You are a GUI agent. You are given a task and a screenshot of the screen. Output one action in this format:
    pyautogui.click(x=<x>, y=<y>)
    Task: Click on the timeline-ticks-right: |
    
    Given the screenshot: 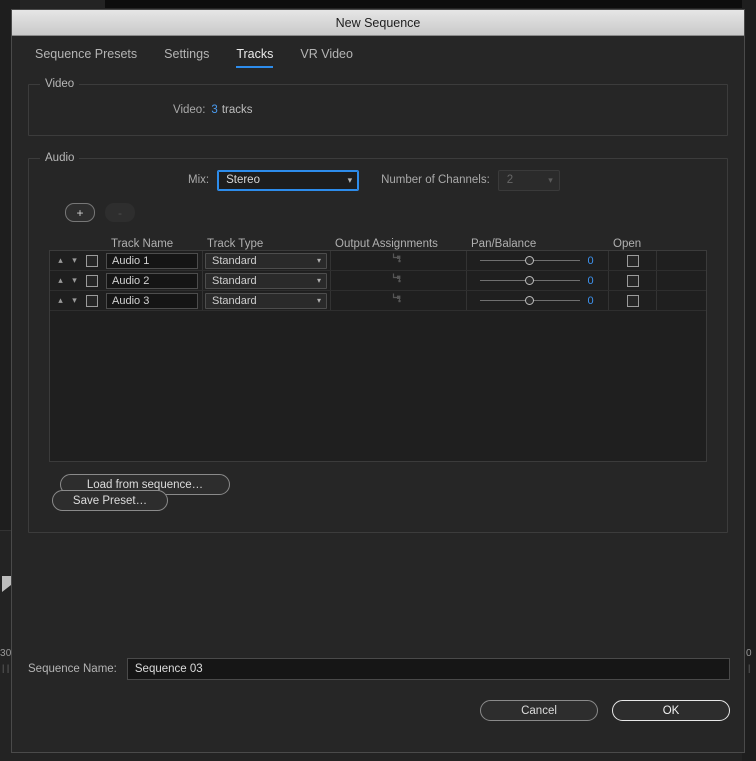 What is the action you would take?
    pyautogui.click(x=749, y=668)
    